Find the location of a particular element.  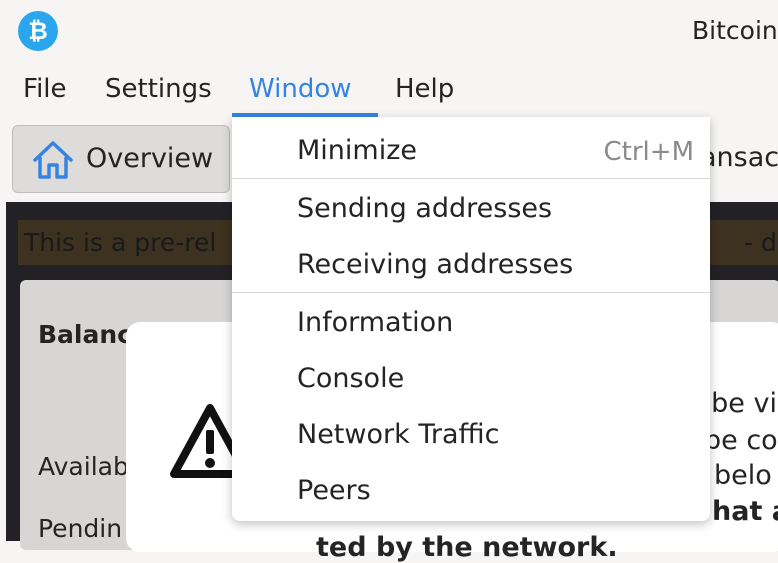

menu-item-peers: Peers is located at coordinates (471, 489).